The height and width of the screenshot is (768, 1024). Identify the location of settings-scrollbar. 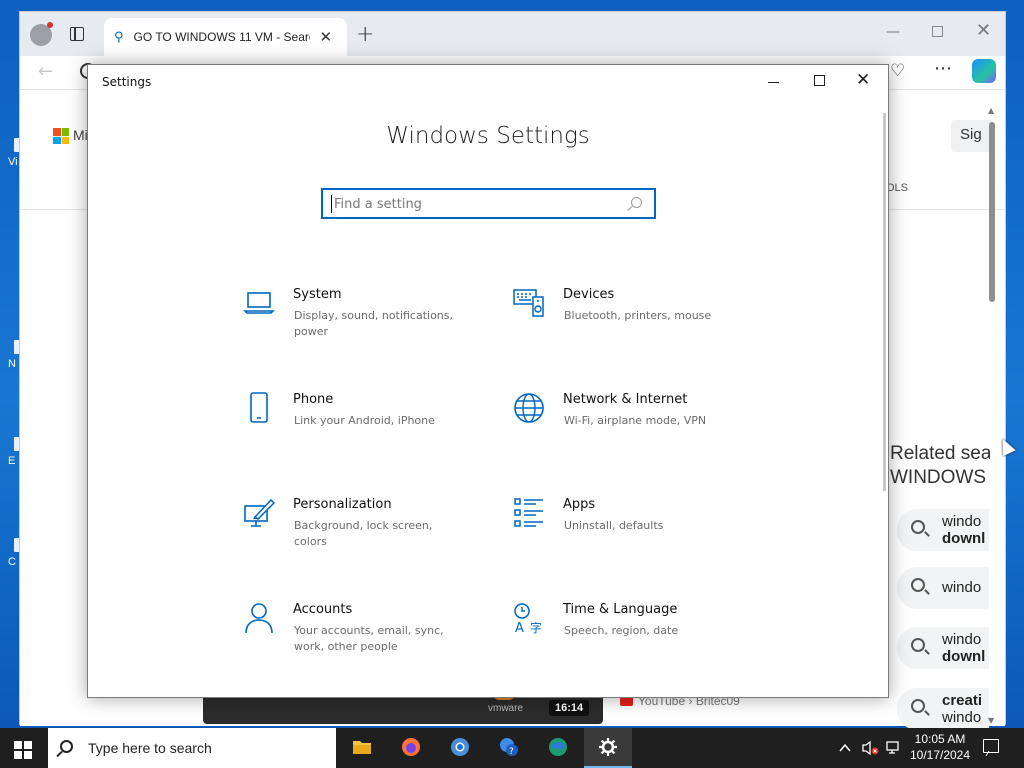
(884, 302).